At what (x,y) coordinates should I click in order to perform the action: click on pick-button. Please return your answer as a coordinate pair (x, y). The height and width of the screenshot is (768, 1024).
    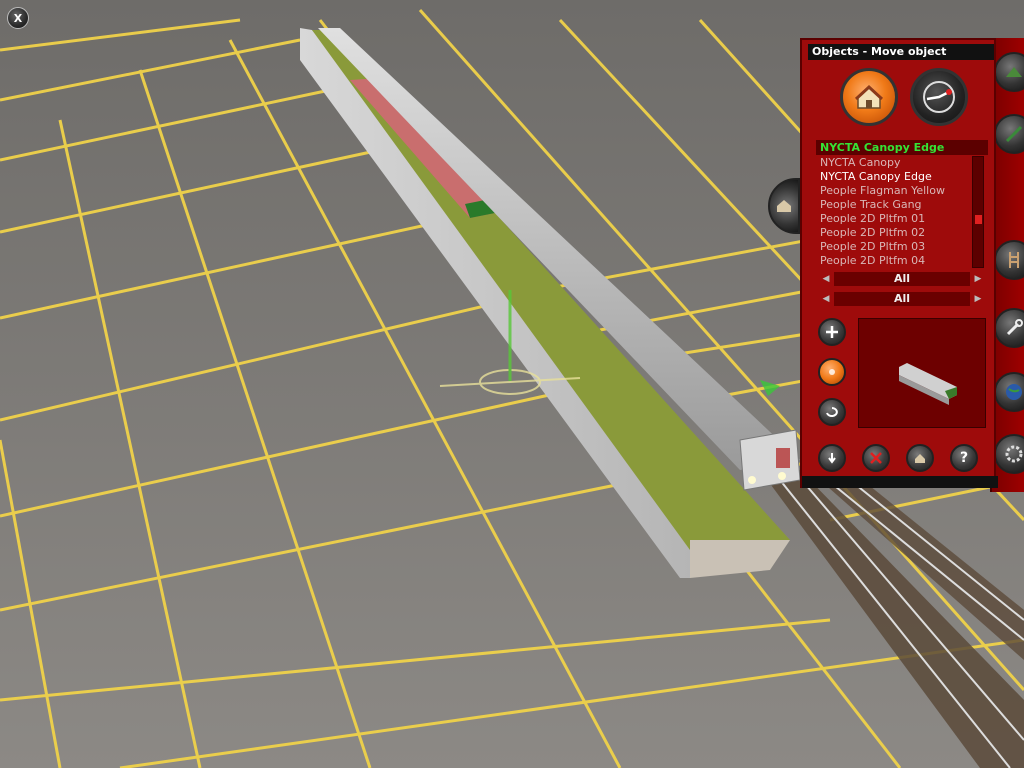
    Looking at the image, I should click on (832, 458).